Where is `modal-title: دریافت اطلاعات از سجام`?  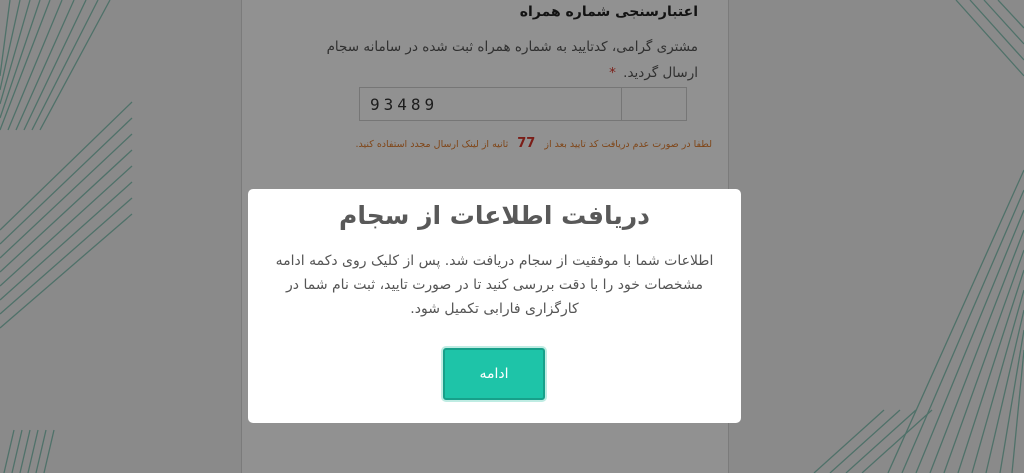 modal-title: دریافت اطلاعات از سجام is located at coordinates (494, 215).